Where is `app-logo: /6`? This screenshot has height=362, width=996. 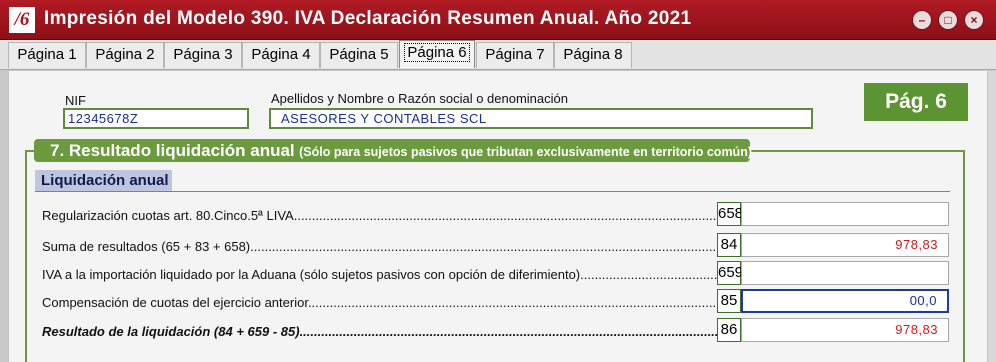 app-logo: /6 is located at coordinates (22, 20).